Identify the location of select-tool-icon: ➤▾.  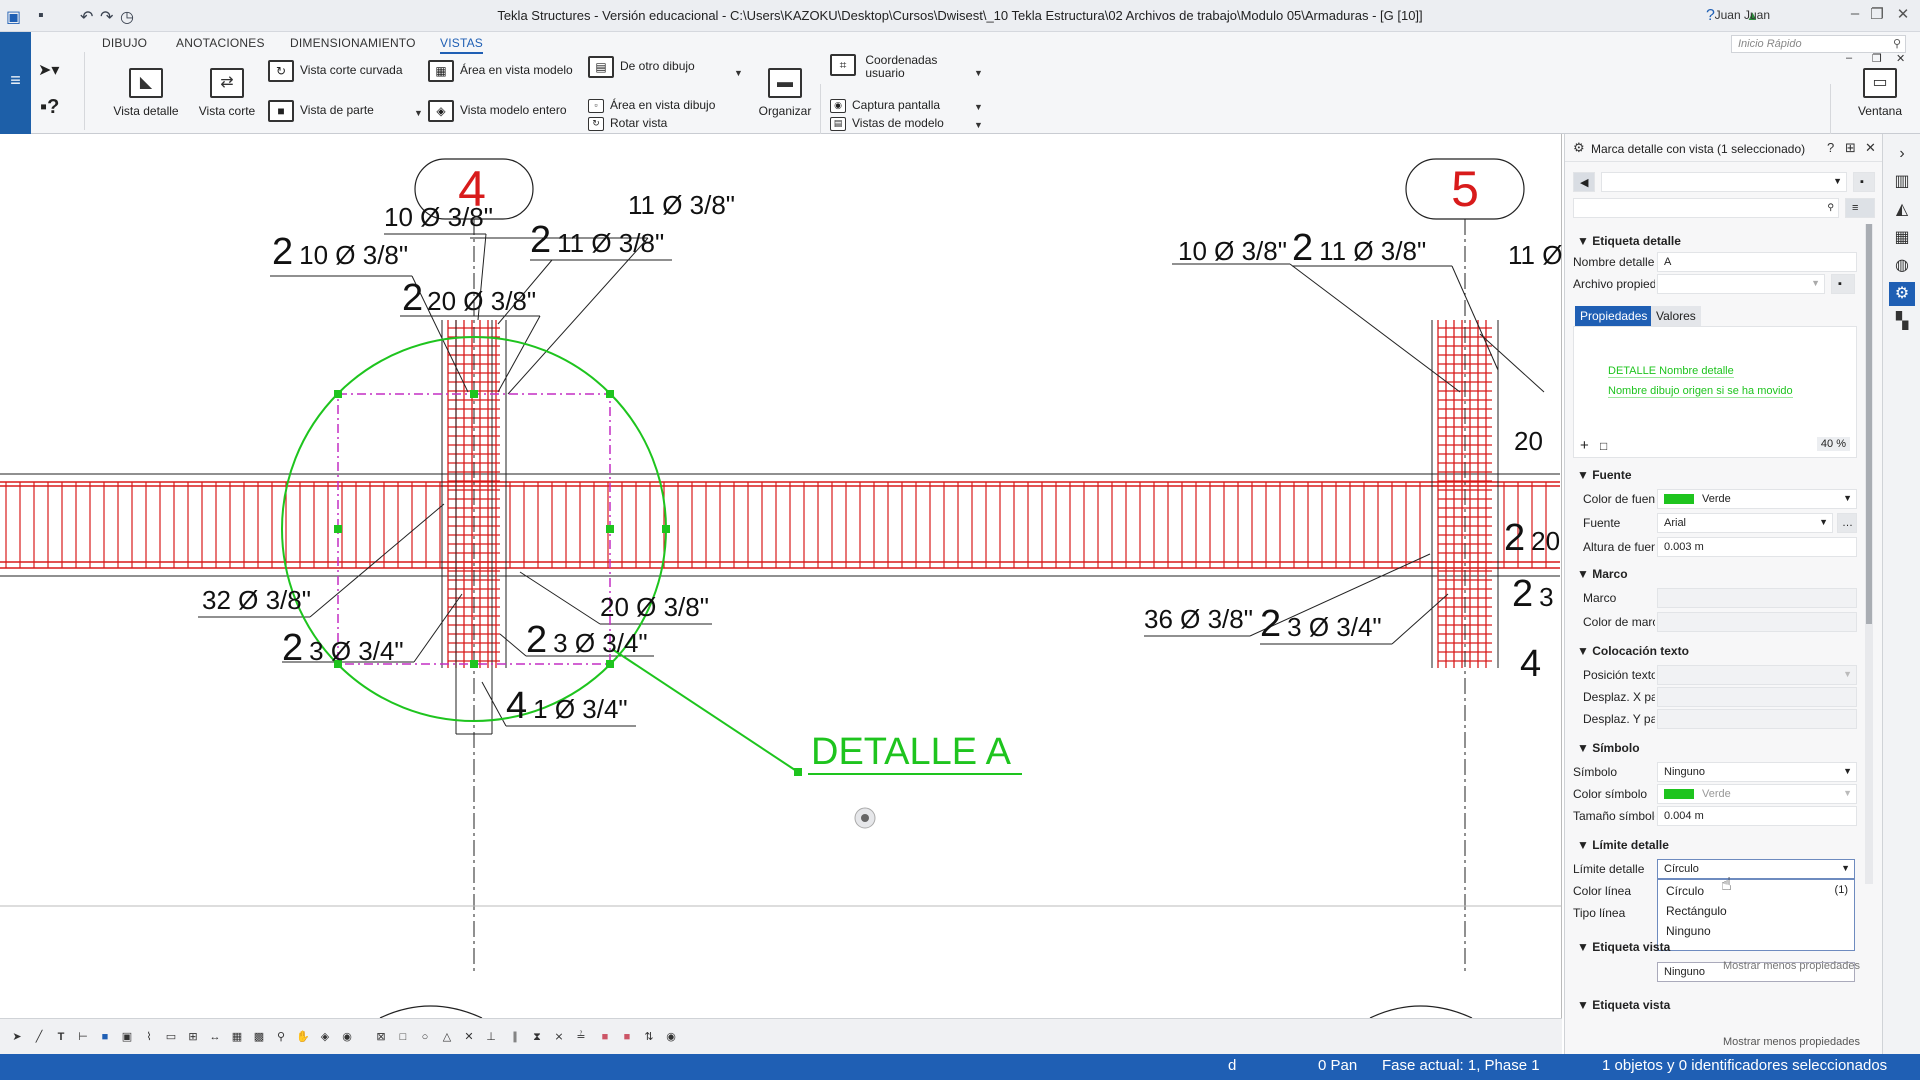
(48, 70).